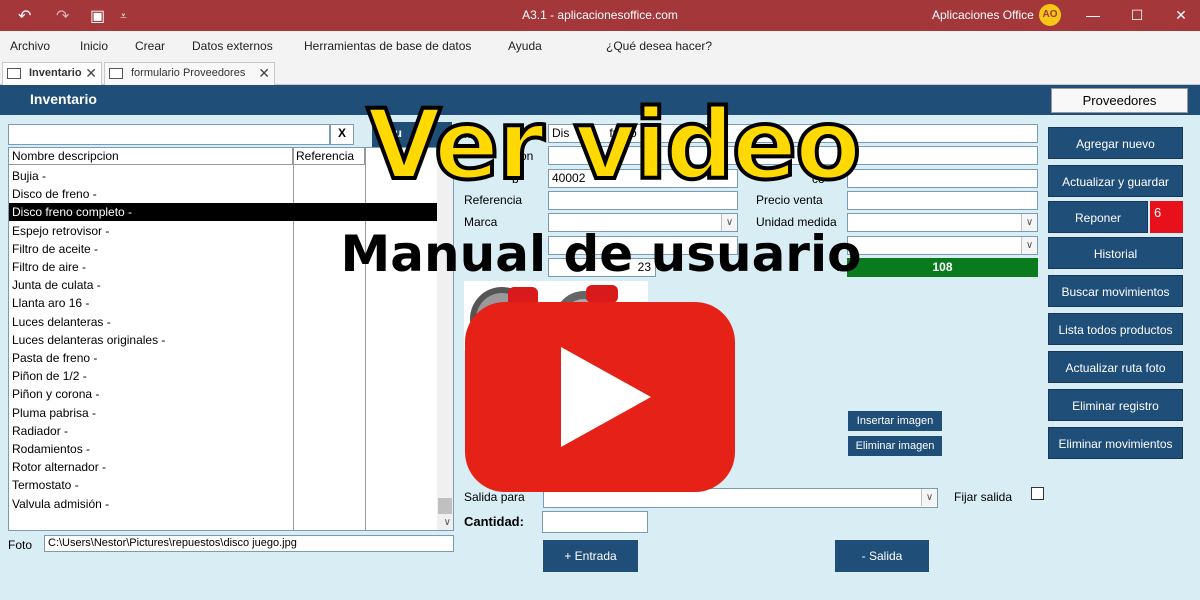 The height and width of the screenshot is (600, 1200). I want to click on tab-formulario-proveedores: formulario Proveedores ✕, so click(189, 73).